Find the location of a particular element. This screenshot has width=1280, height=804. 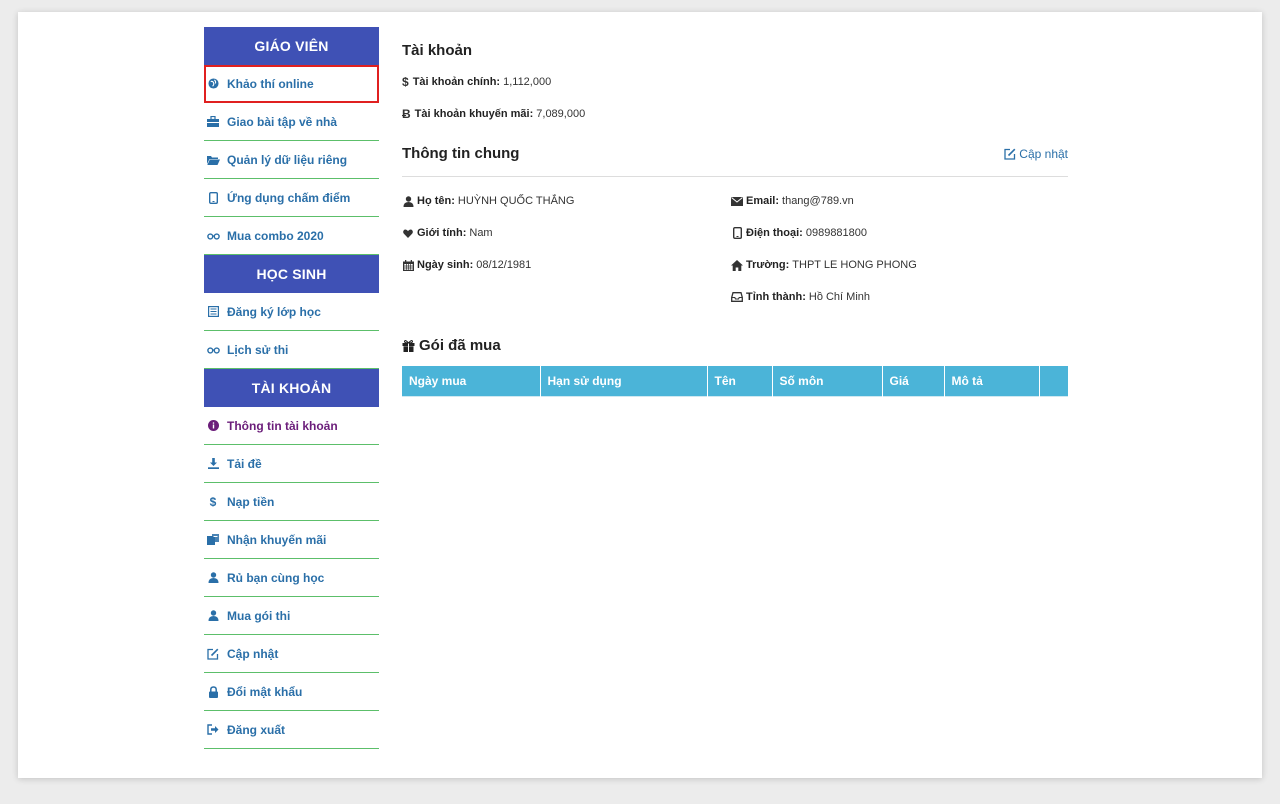

main-account-line: $ Tài khoản chính: 1,112,000 is located at coordinates (735, 82).